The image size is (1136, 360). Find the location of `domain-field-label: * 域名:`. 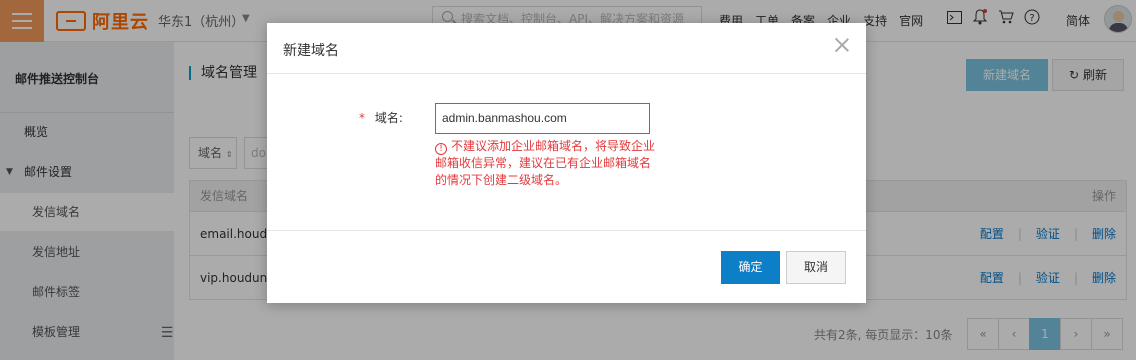

domain-field-label: * 域名: is located at coordinates (381, 117).